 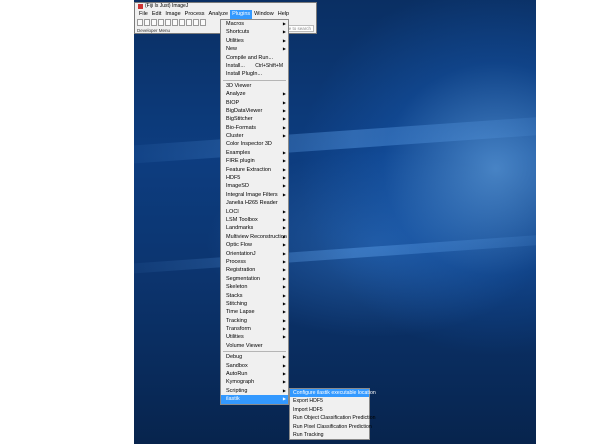 I want to click on menu-separator, so click(x=254, y=352).